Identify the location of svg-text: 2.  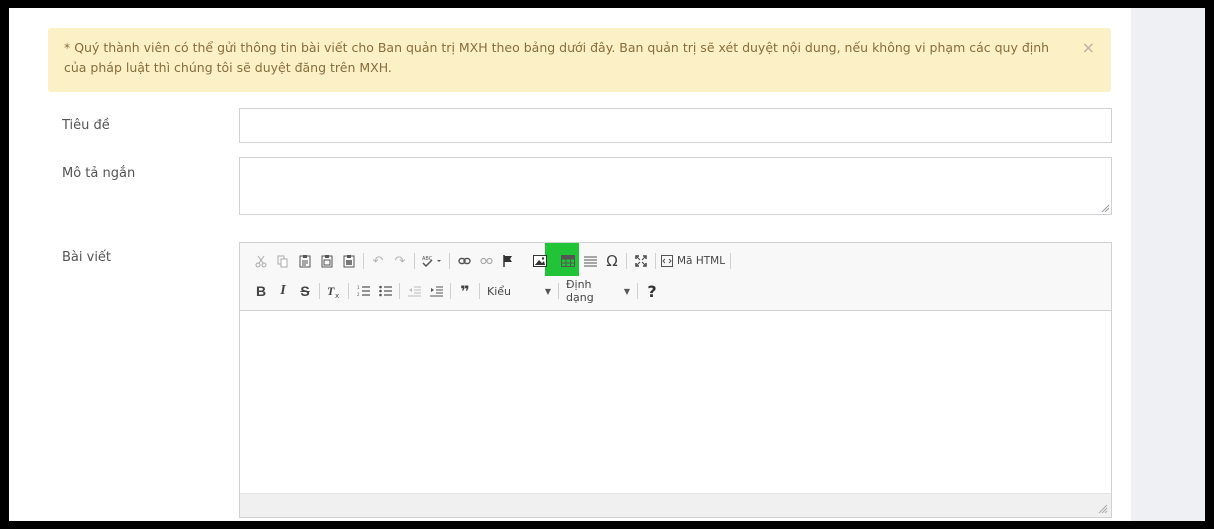
(358, 294).